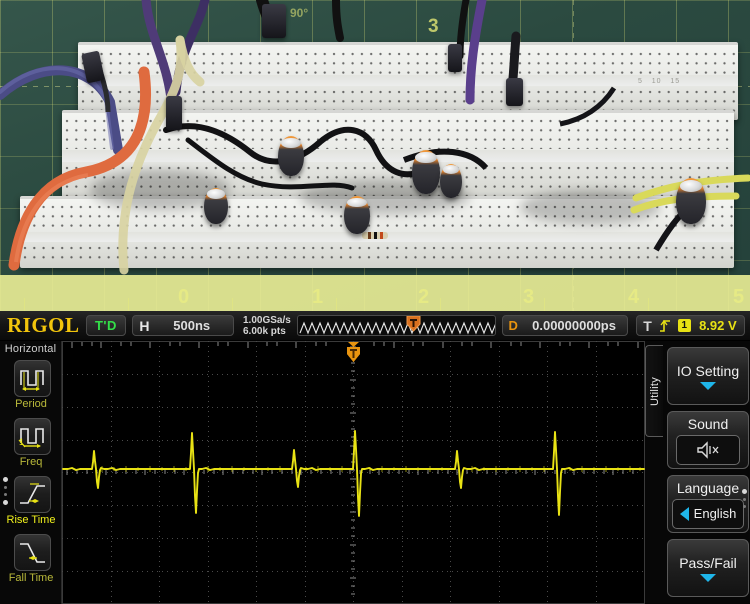 The width and height of the screenshot is (750, 604). Describe the element at coordinates (708, 562) in the screenshot. I see `pass-fail-label: Pass/Fail` at that location.